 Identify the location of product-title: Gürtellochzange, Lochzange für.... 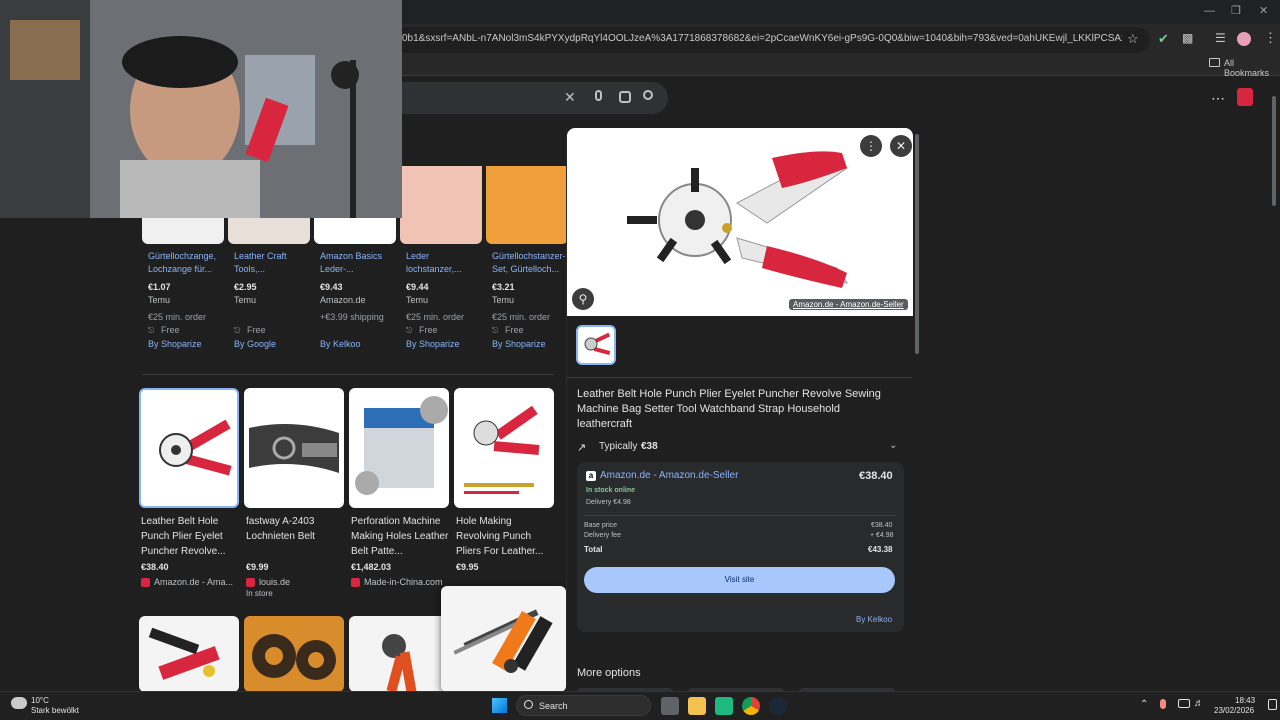
(187, 263).